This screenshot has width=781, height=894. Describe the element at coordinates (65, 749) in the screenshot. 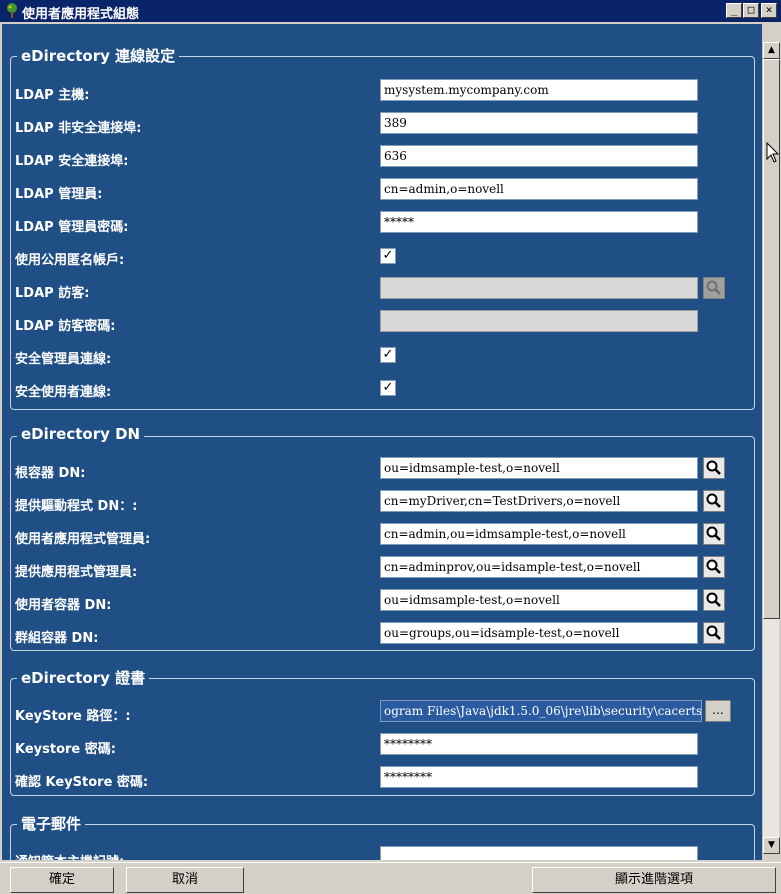

I see `keystore-password-label: Keystore 密碼:` at that location.